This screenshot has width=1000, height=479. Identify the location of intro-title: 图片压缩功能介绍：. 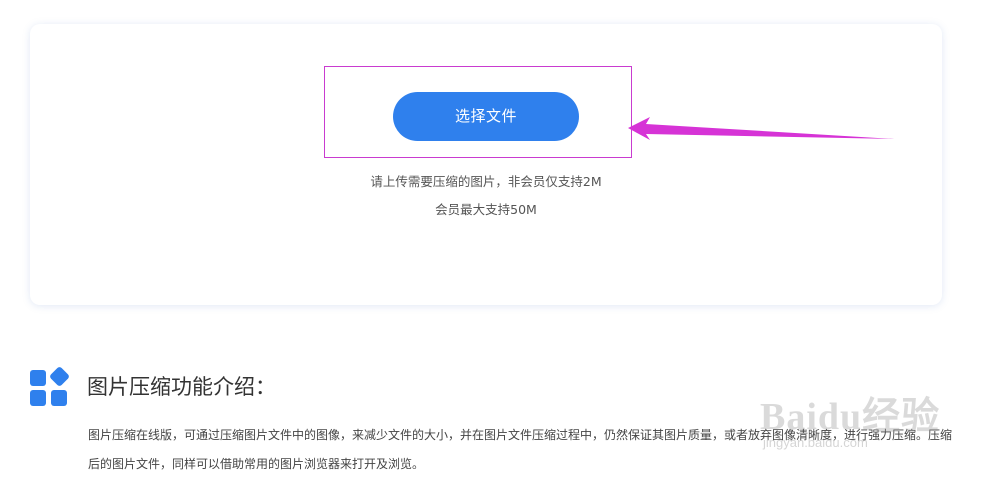
(181, 387).